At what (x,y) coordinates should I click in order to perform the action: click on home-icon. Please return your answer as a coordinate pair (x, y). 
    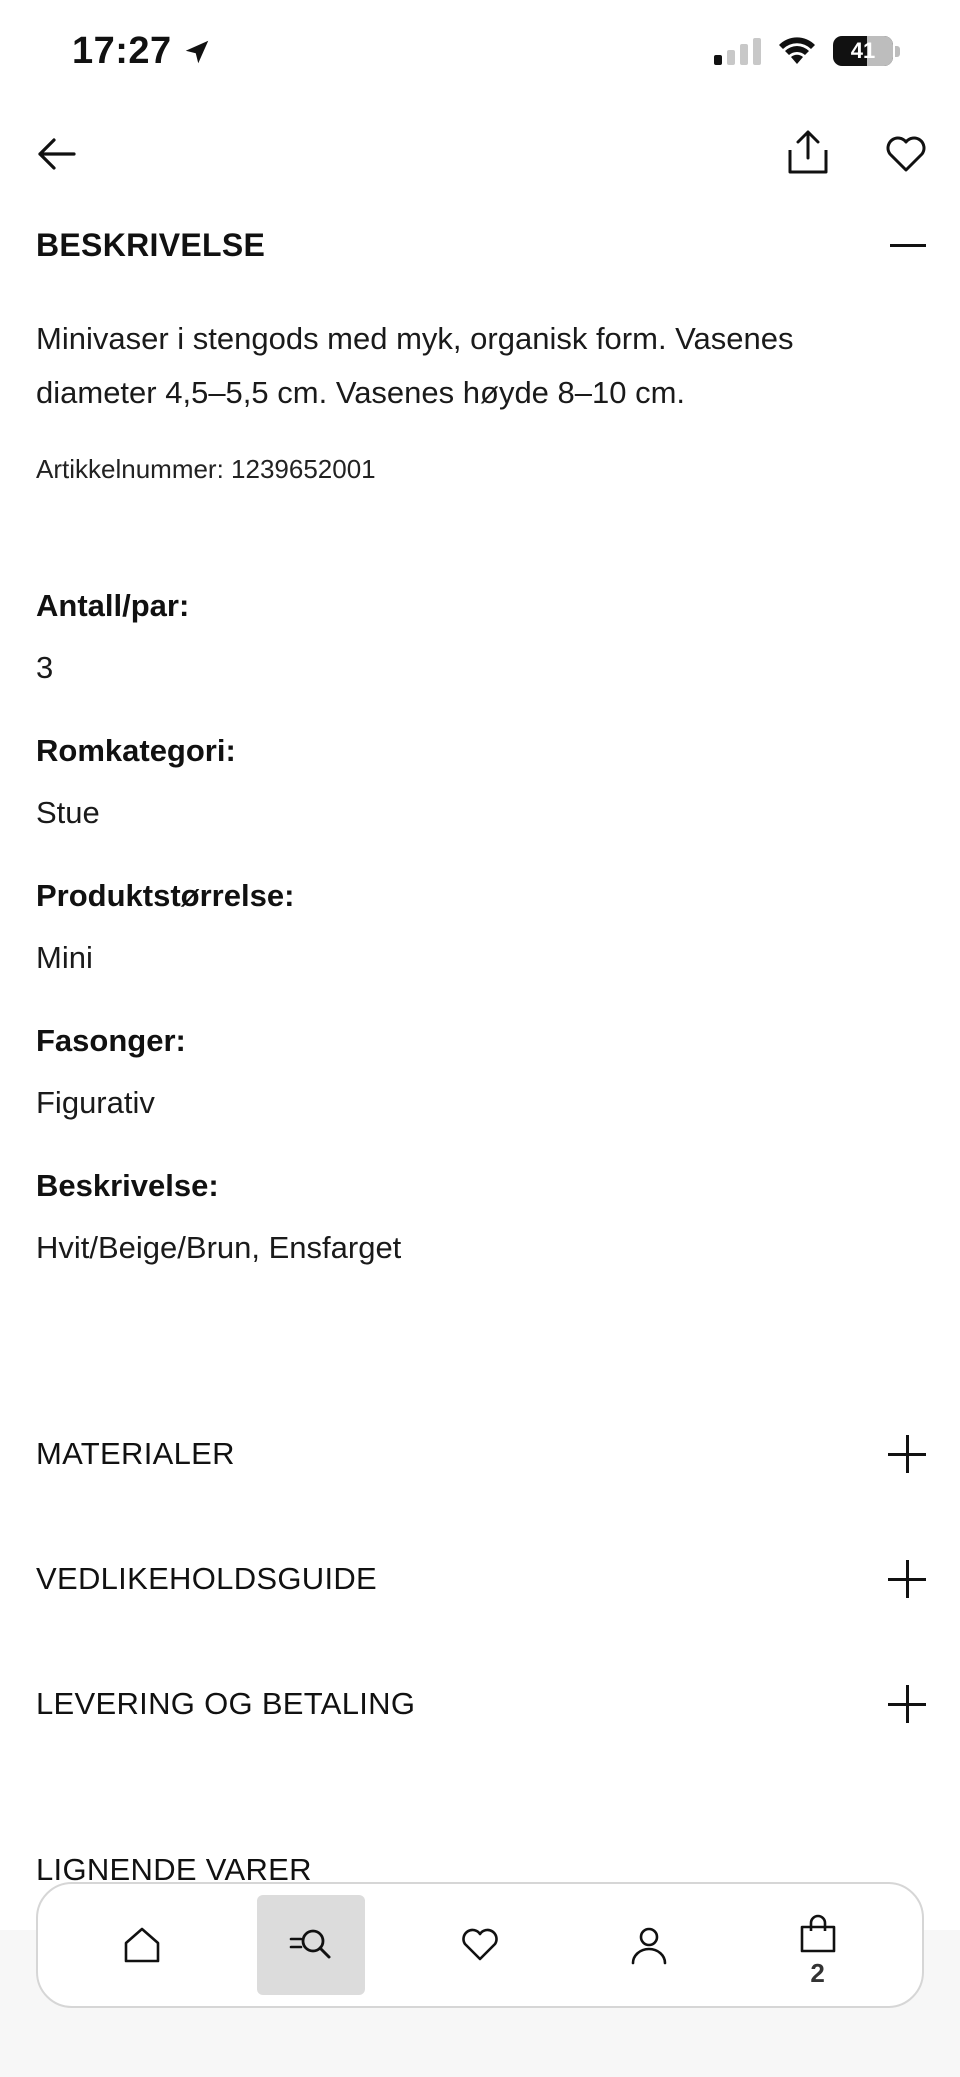
    Looking at the image, I should click on (142, 1945).